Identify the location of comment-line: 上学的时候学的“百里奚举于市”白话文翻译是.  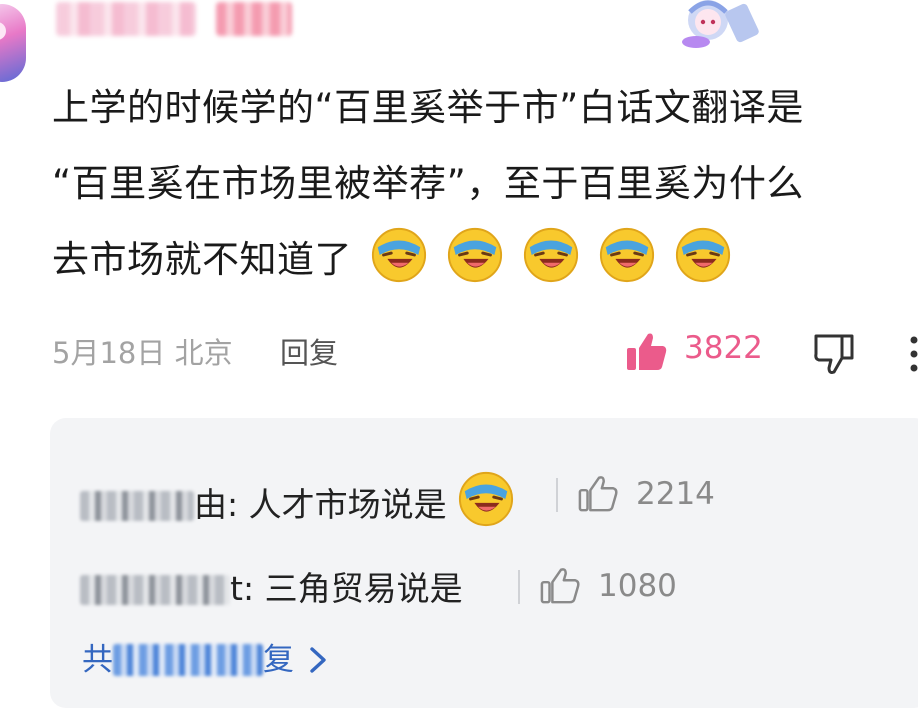
(428, 107).